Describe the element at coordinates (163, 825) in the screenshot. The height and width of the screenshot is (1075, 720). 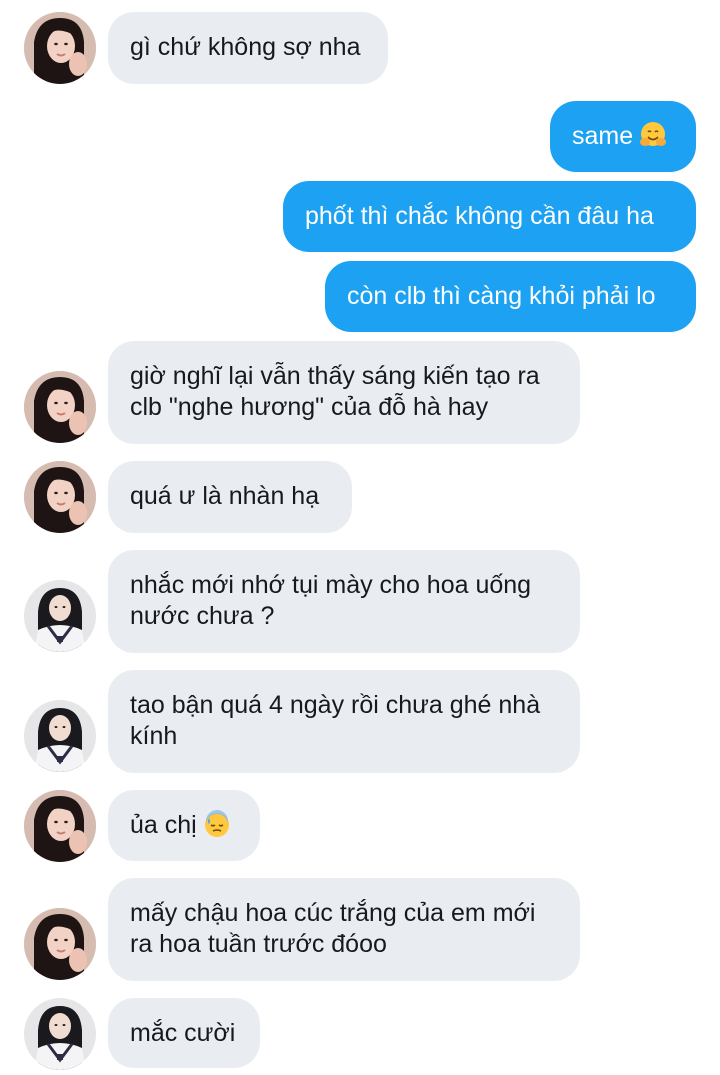
I see `message-text: ủa chị` at that location.